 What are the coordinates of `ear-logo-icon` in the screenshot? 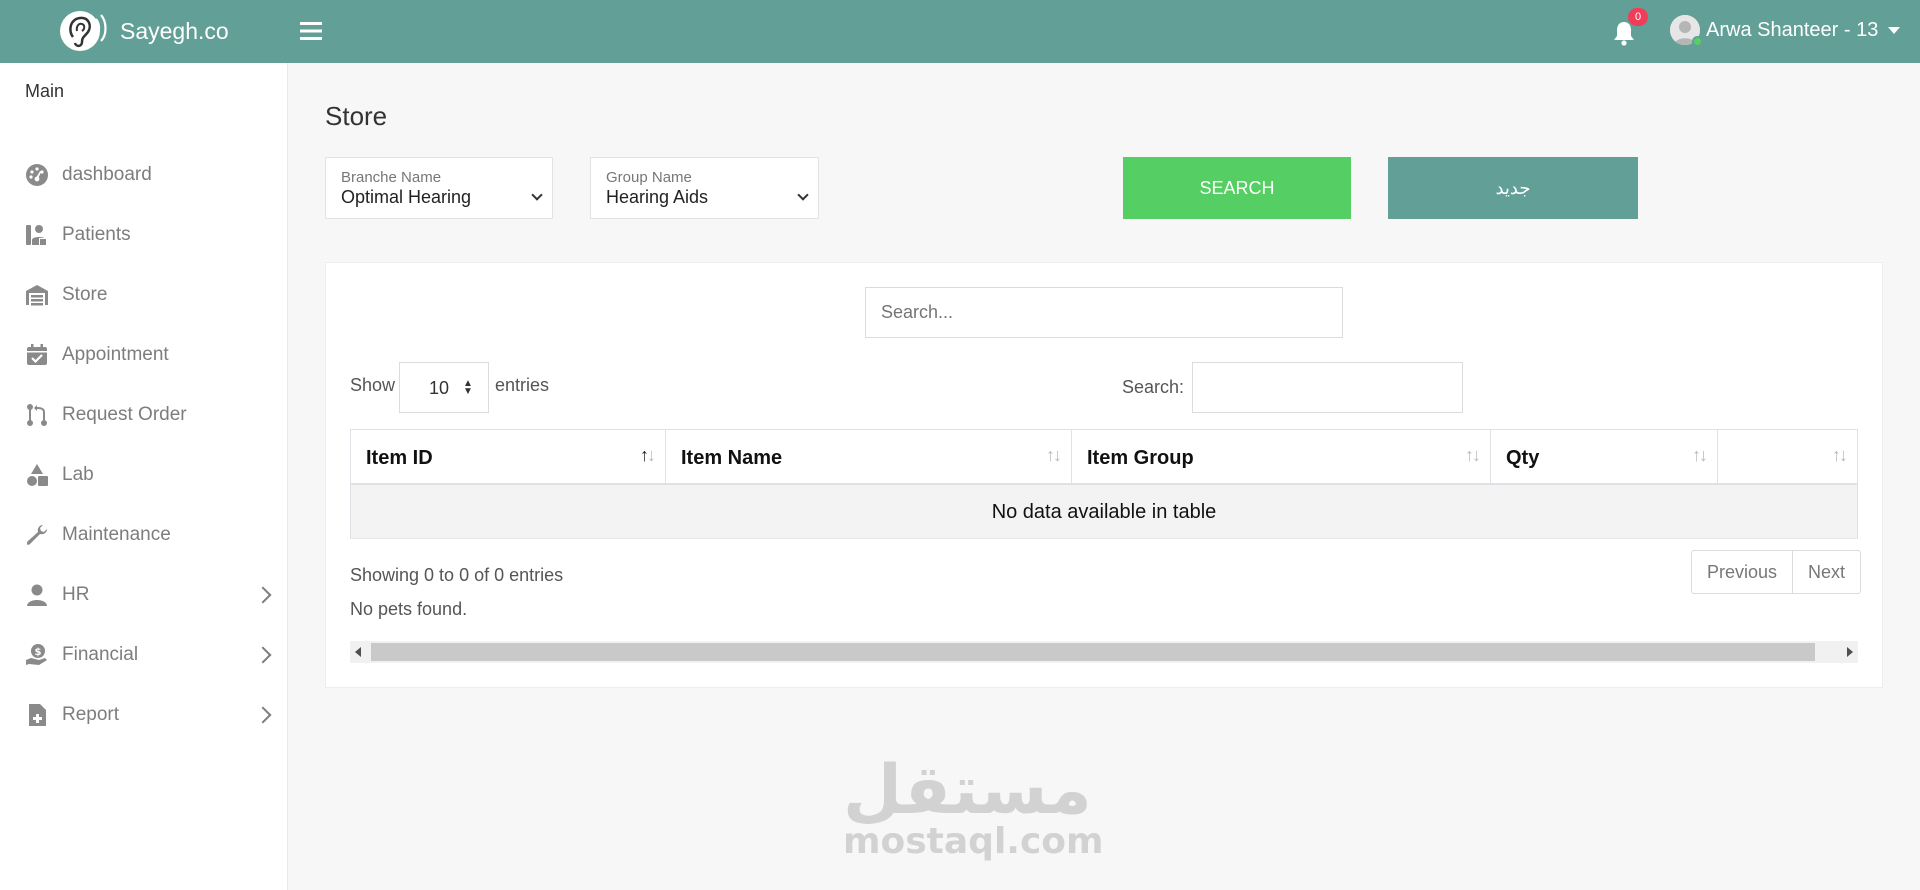 It's located at (83, 31).